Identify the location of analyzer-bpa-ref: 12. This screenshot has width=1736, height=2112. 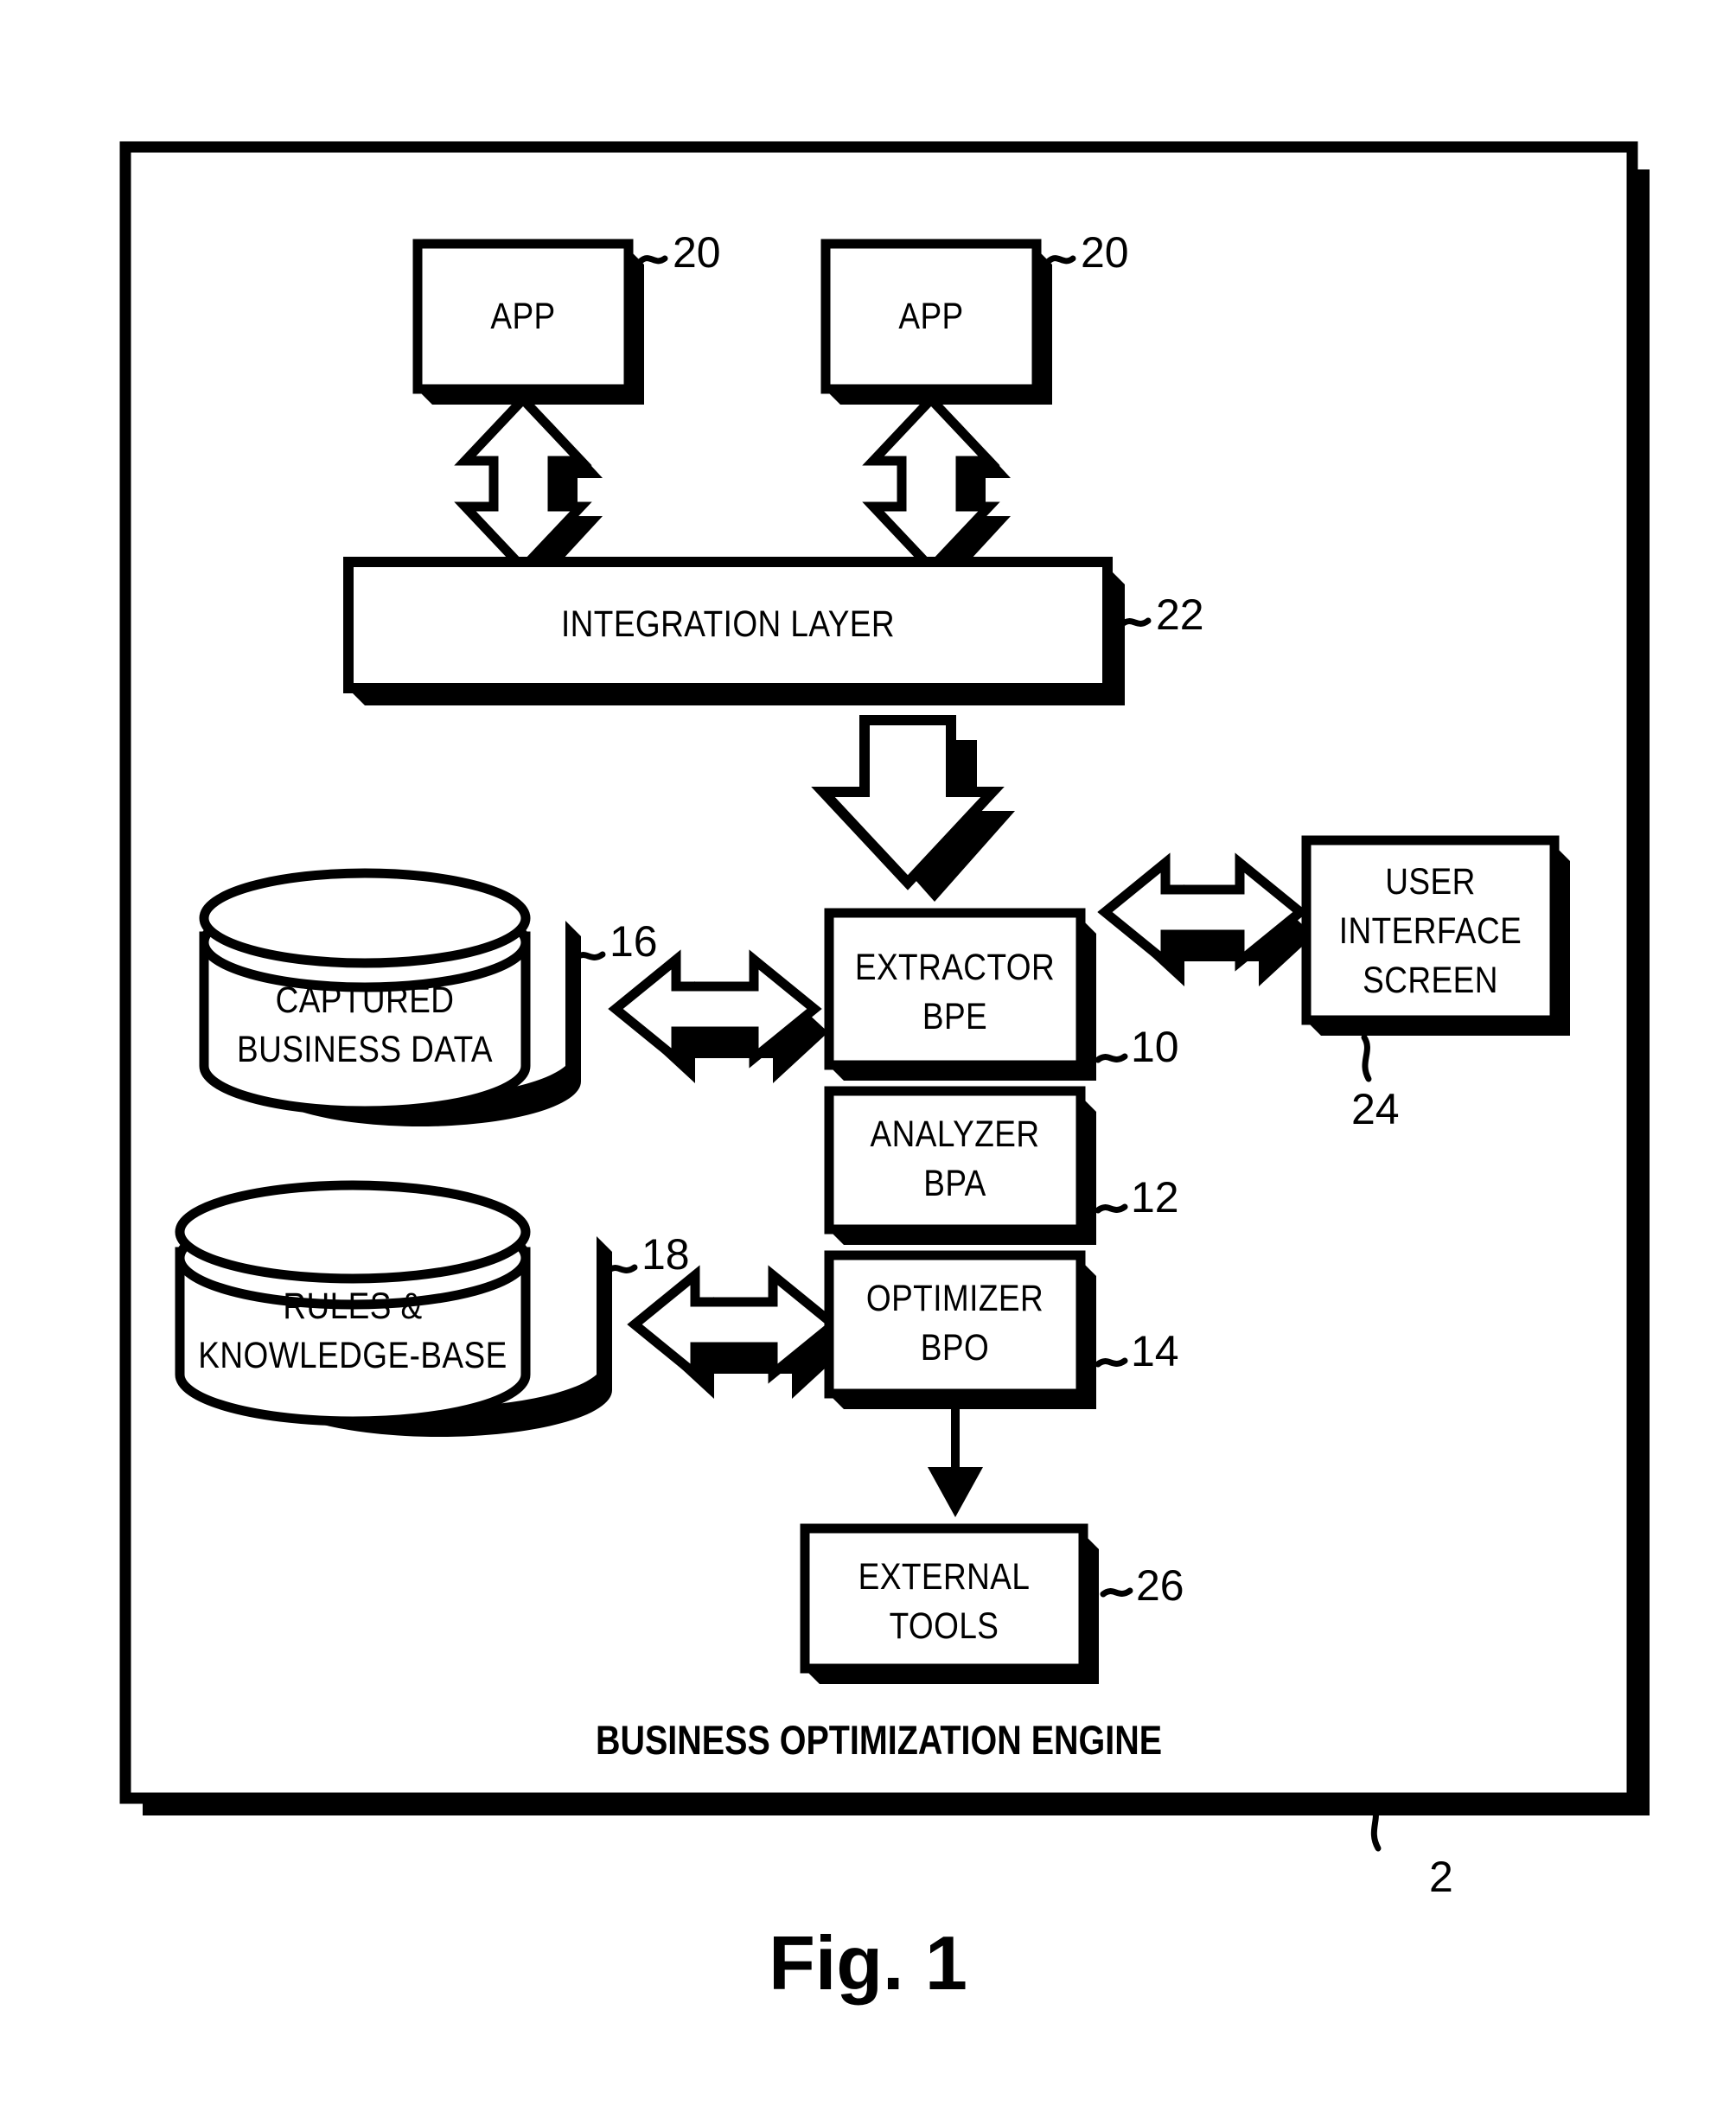
(1155, 1197).